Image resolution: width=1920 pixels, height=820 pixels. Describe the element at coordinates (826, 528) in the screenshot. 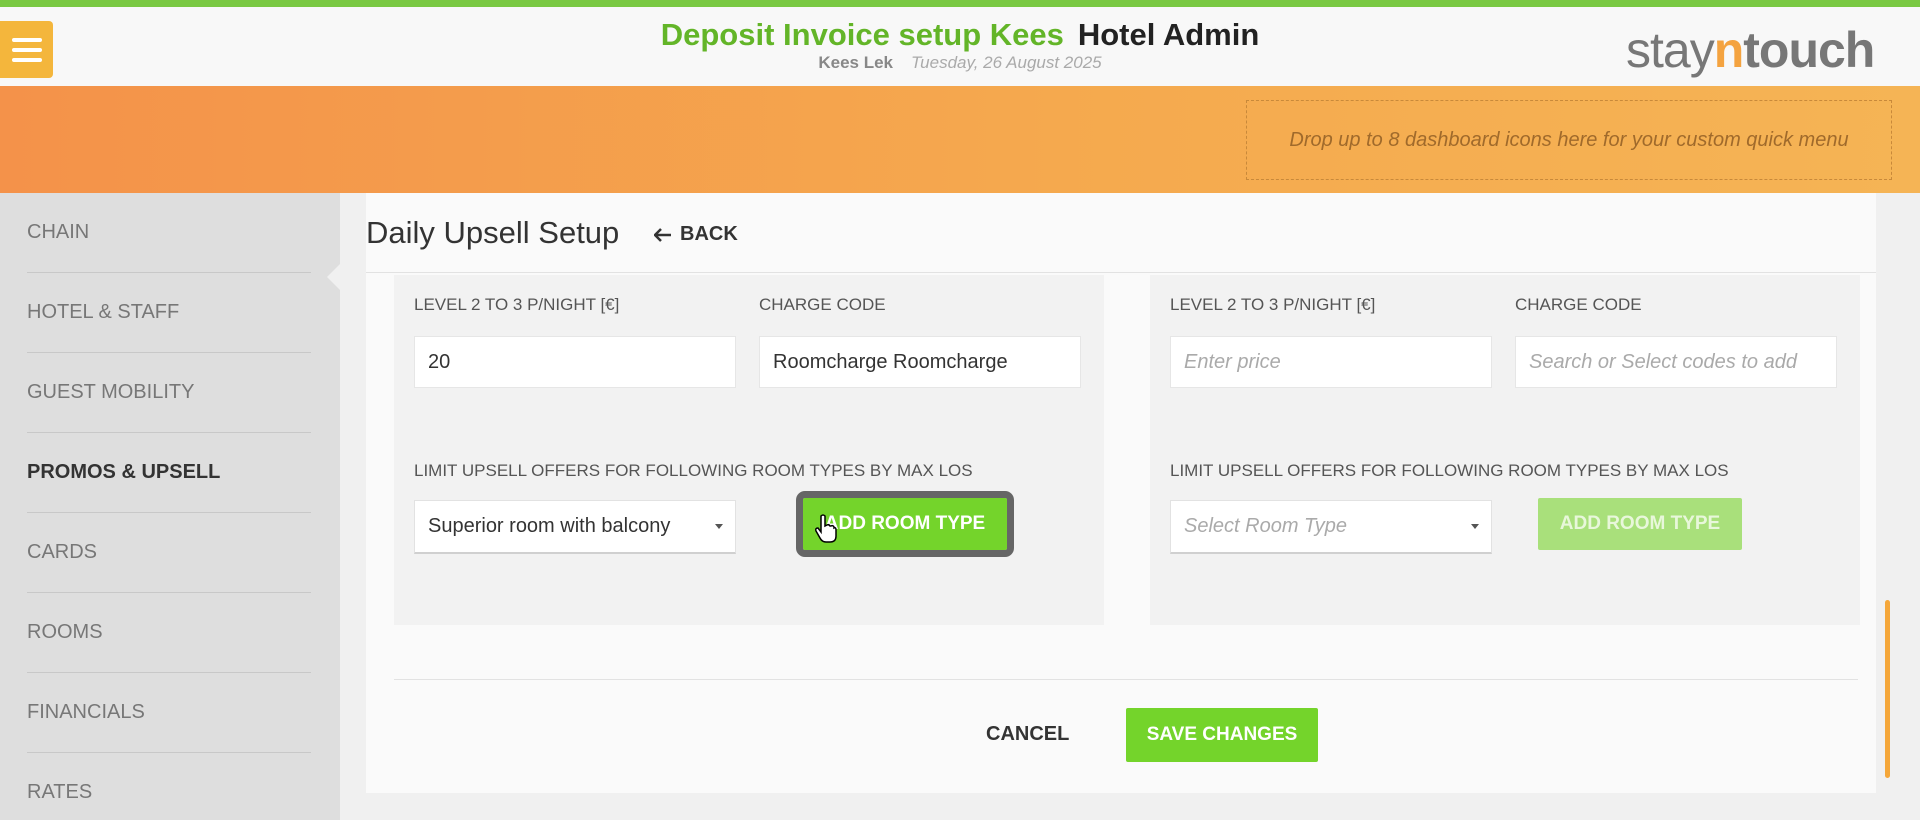

I see `hand-pointer-icon` at that location.